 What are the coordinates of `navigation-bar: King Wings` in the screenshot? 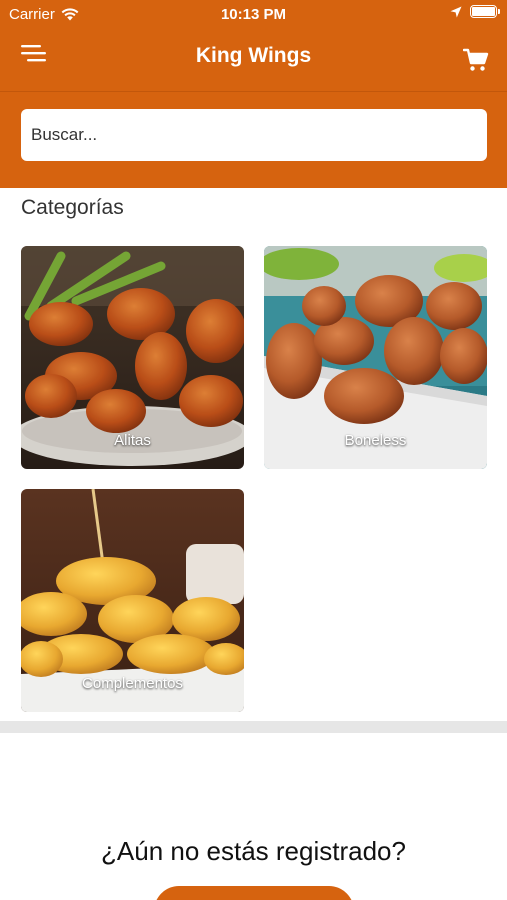 It's located at (253, 60).